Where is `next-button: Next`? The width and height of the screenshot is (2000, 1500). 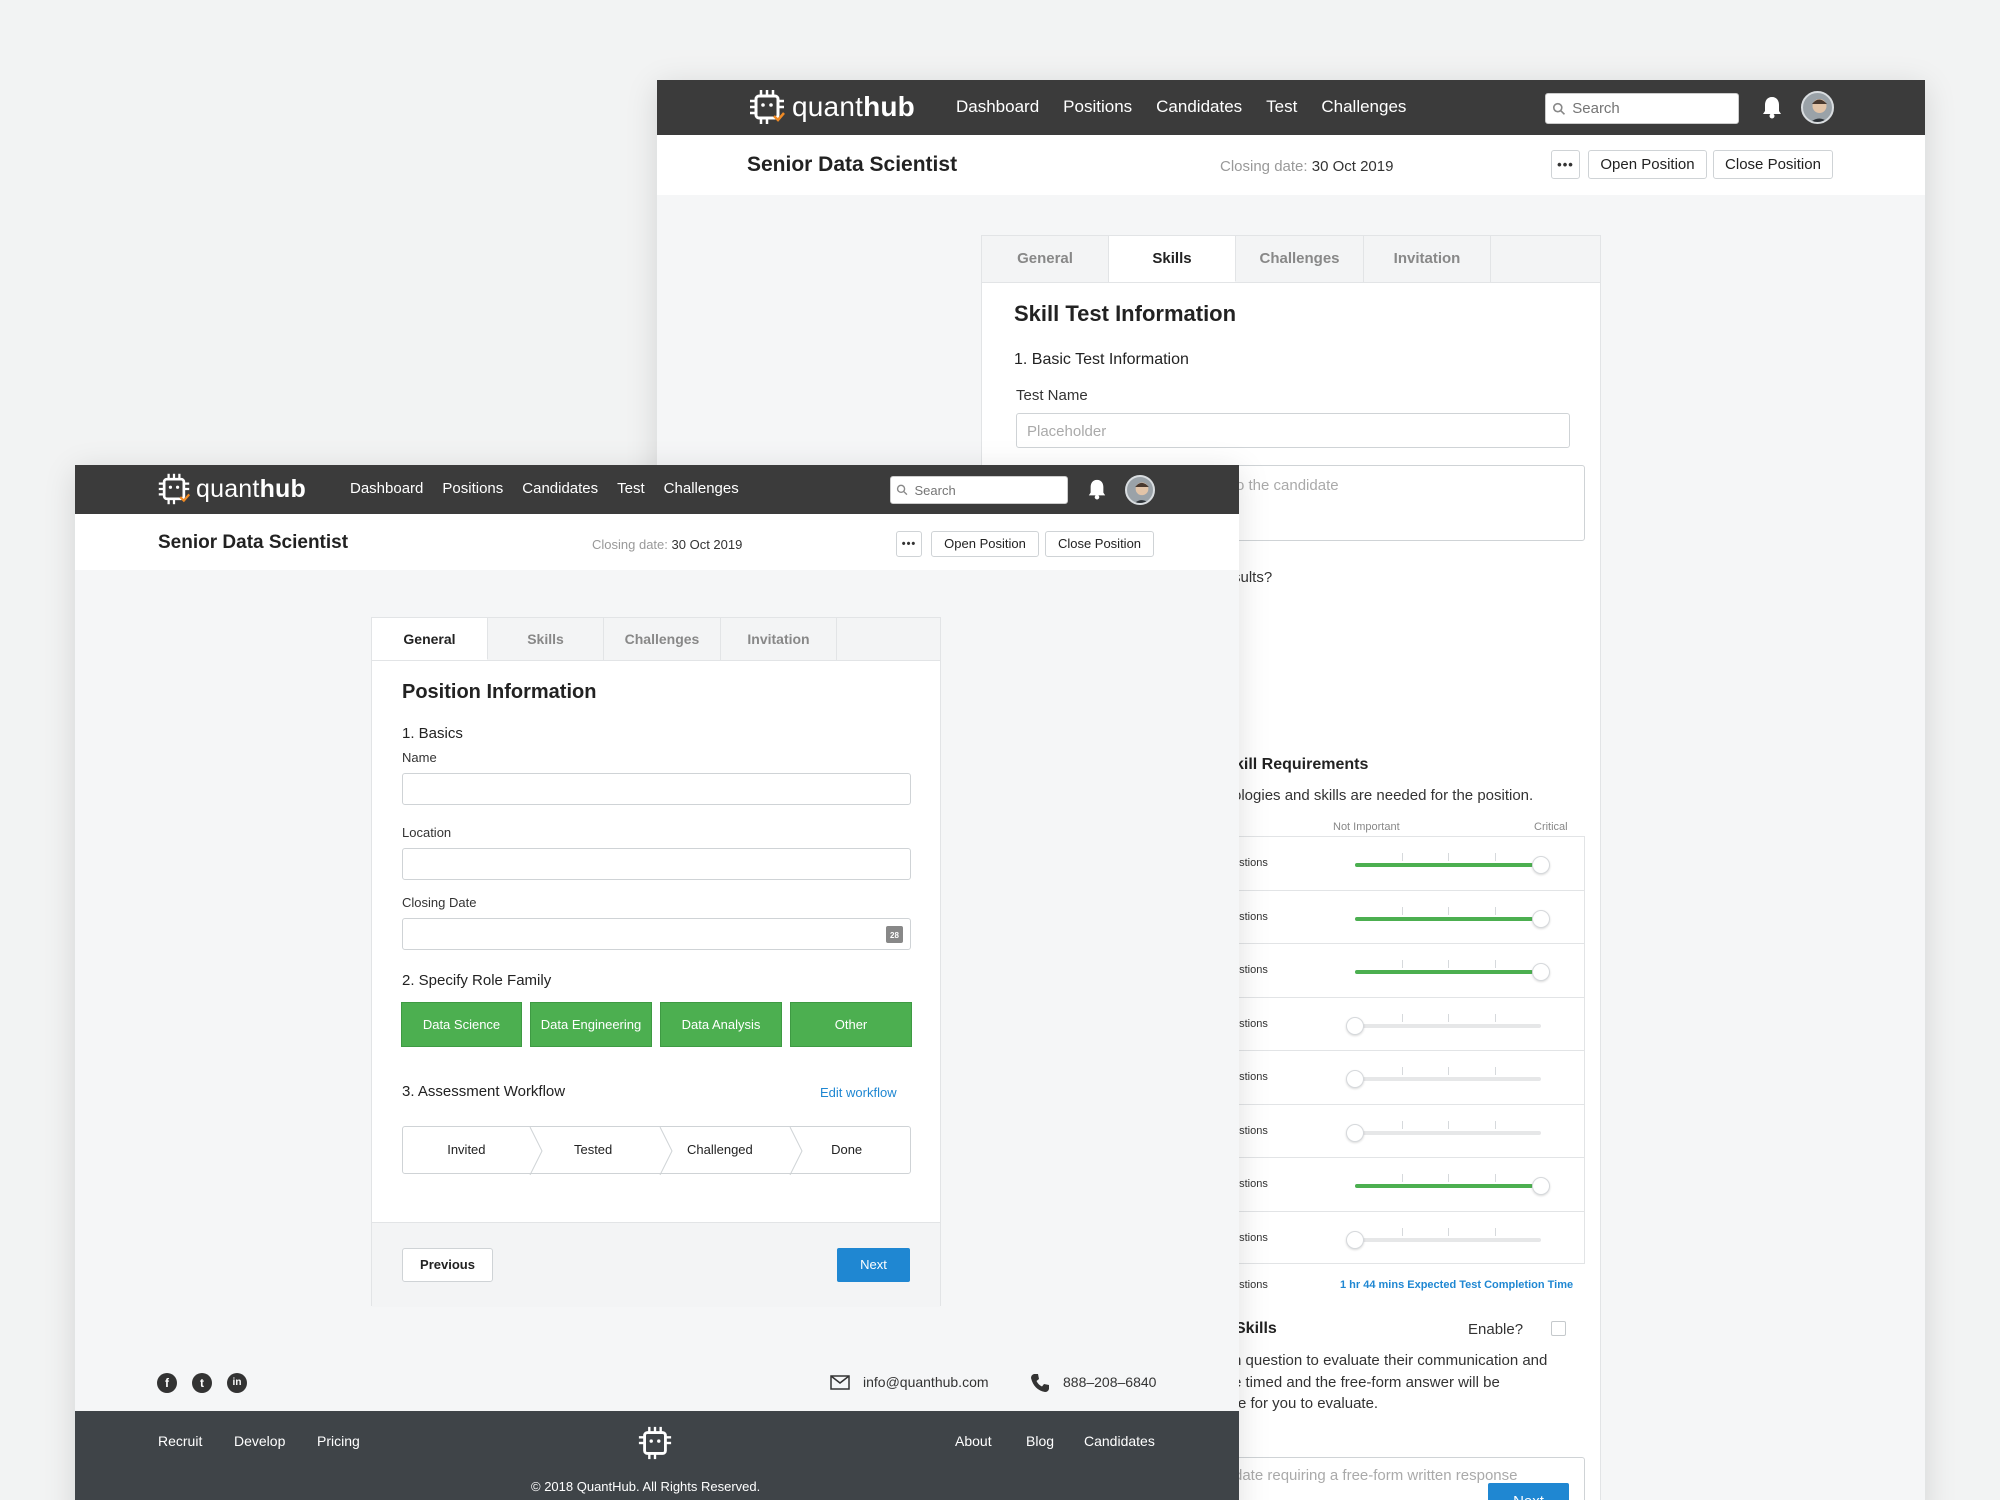 next-button: Next is located at coordinates (873, 1265).